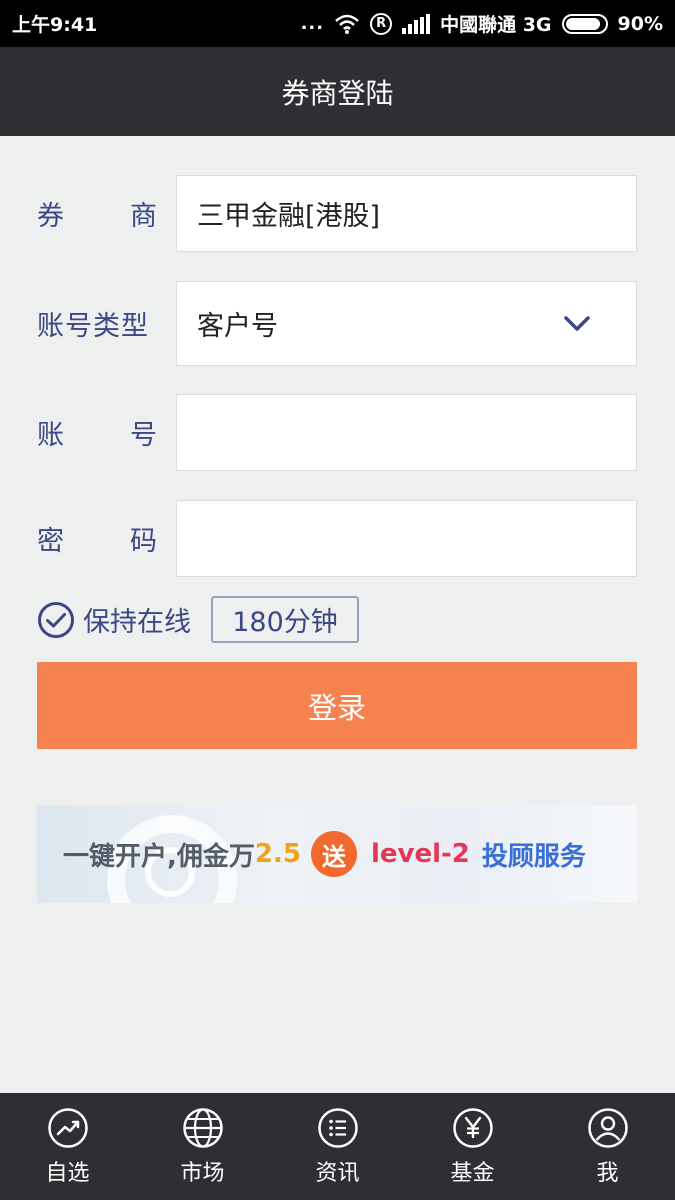  I want to click on tab-me: 我, so click(607, 1146).